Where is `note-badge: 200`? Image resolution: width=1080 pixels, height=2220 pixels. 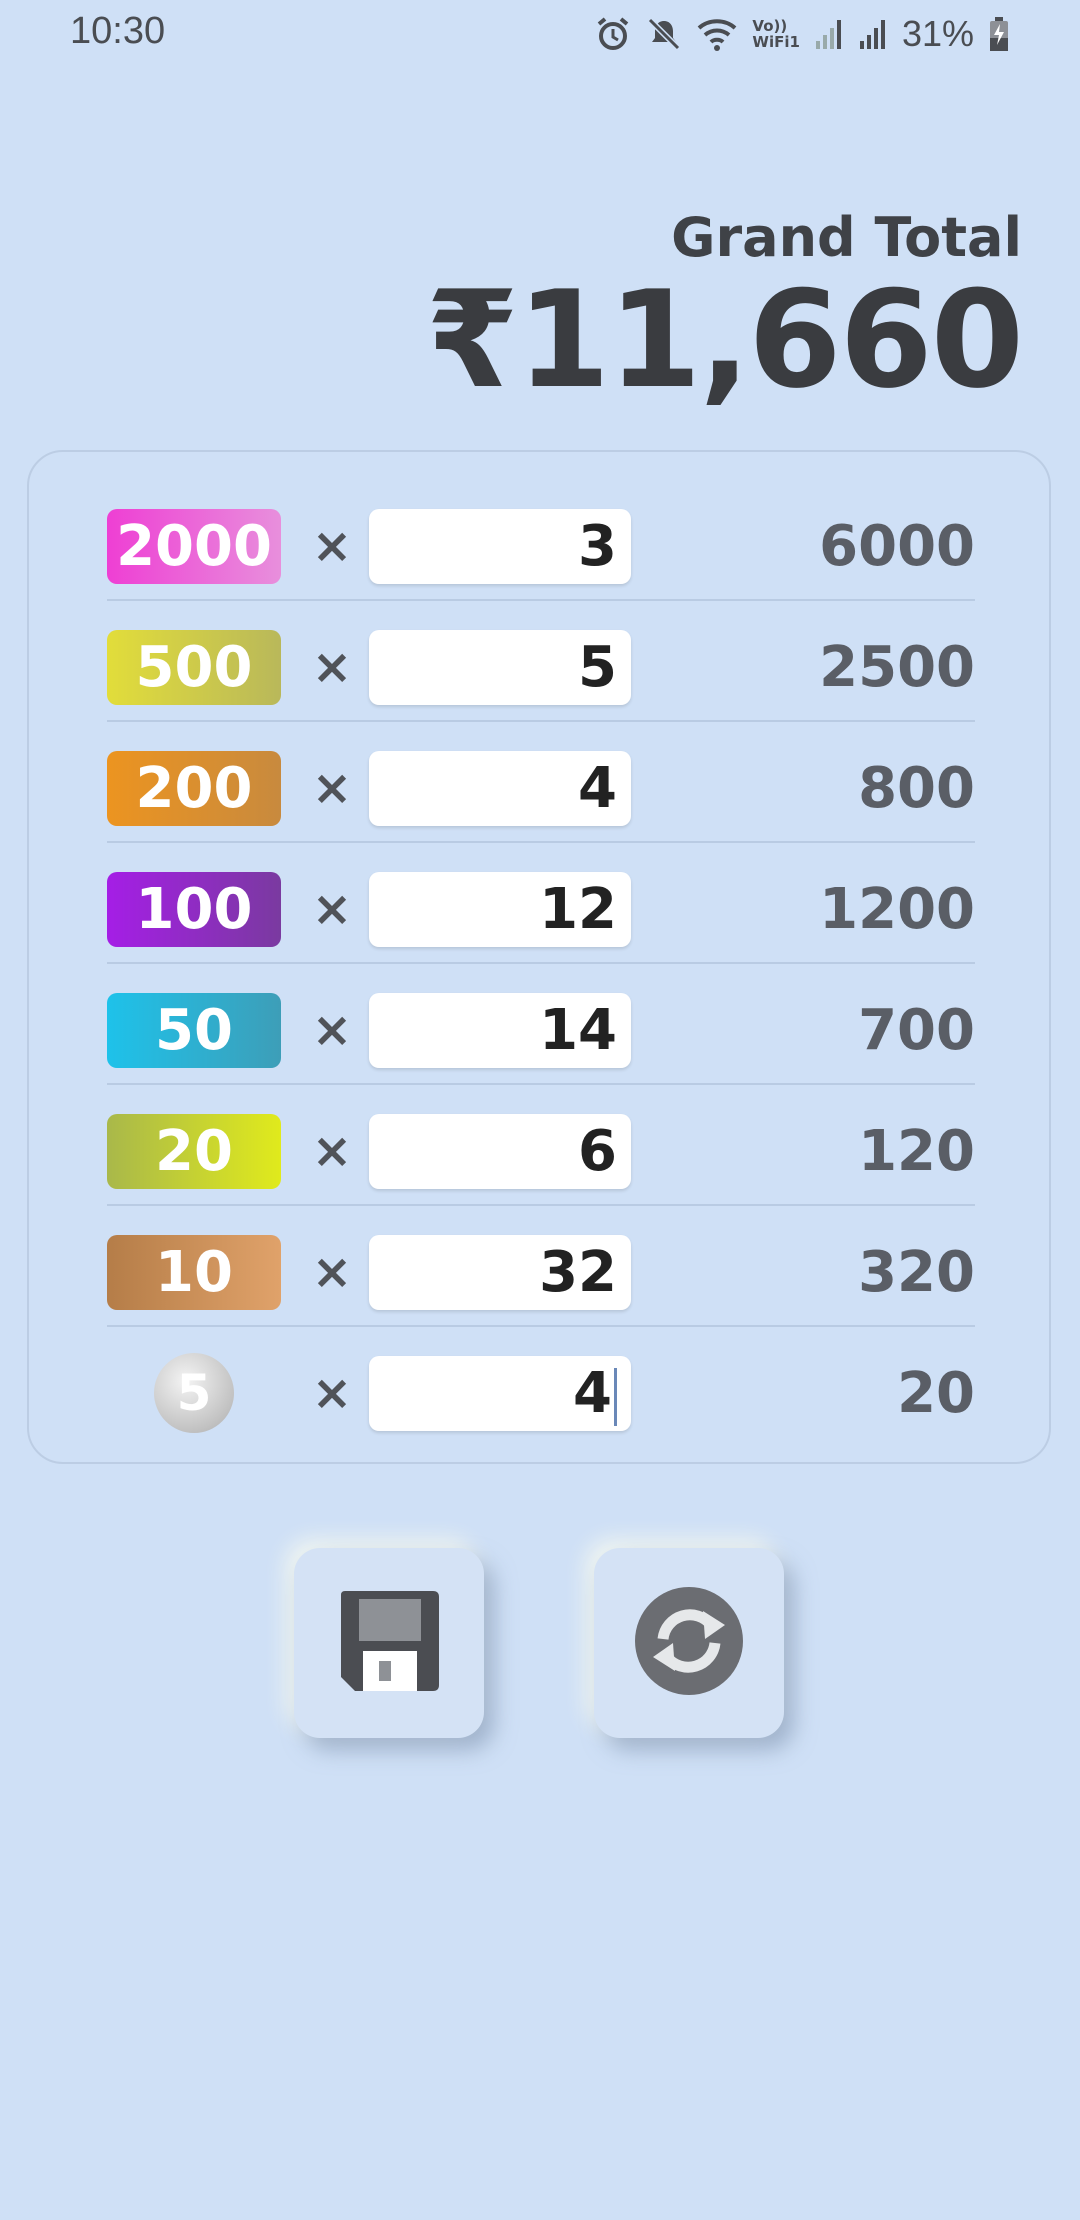 note-badge: 200 is located at coordinates (194, 788).